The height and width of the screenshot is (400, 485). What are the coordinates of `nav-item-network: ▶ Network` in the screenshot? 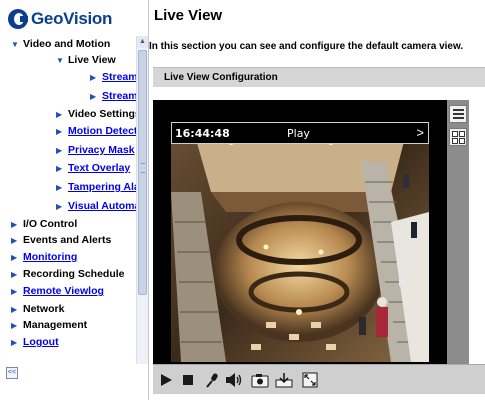 It's located at (37, 309).